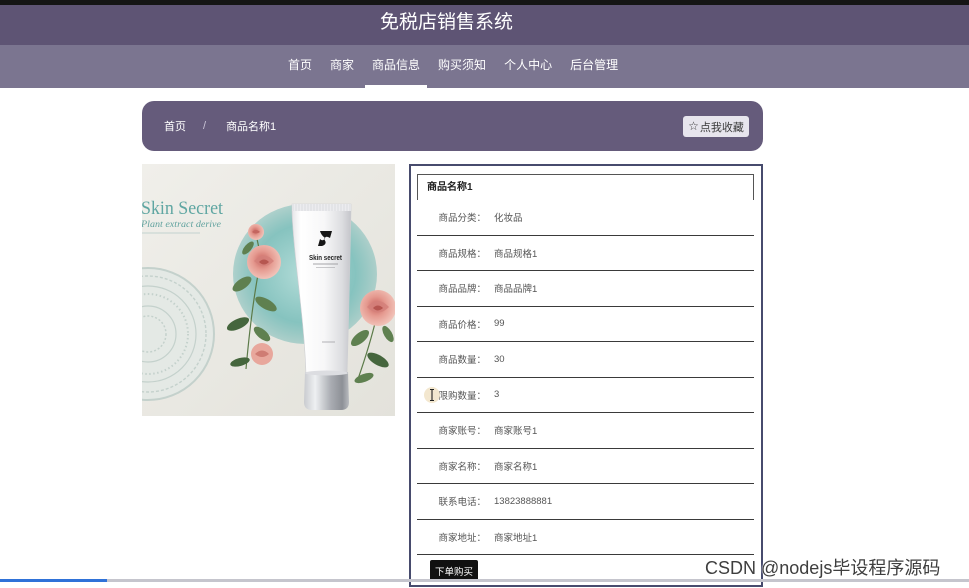  I want to click on rose-bud, so click(256, 232).